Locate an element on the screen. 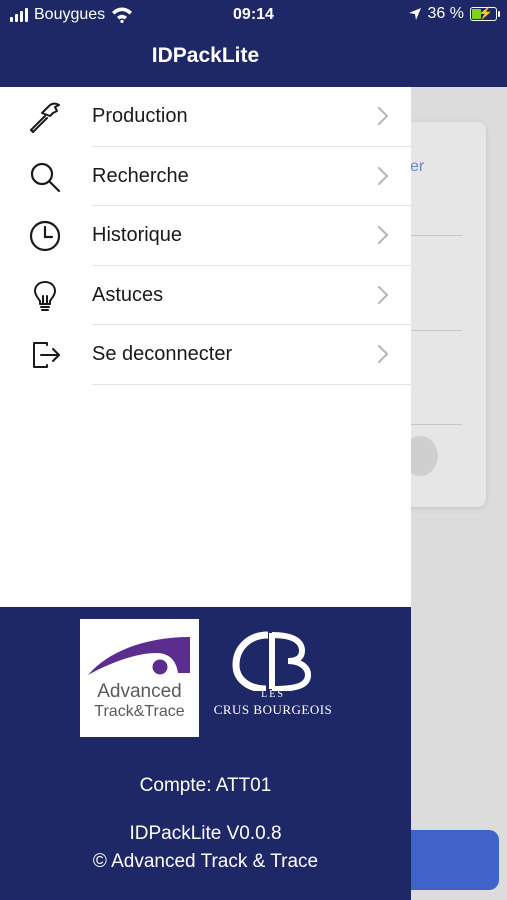 This screenshot has height=900, width=507. charging-bolt-icon: ⚡ is located at coordinates (485, 13).